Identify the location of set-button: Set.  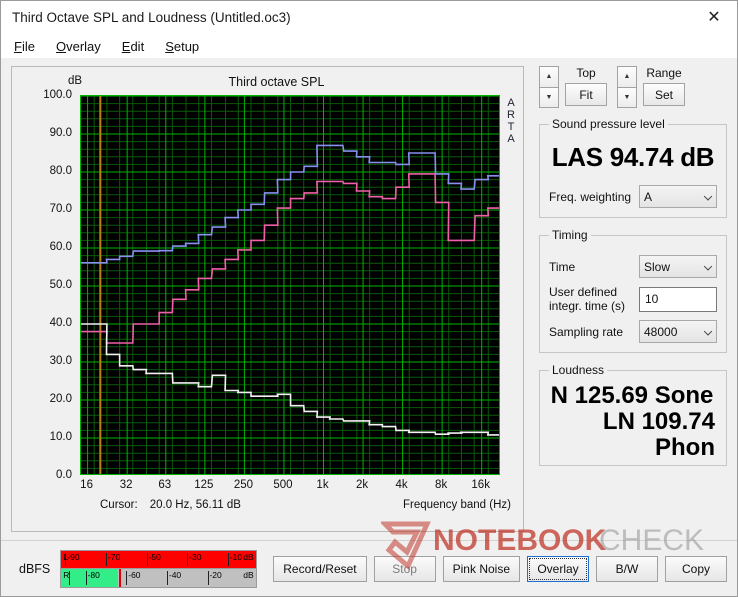
(664, 94).